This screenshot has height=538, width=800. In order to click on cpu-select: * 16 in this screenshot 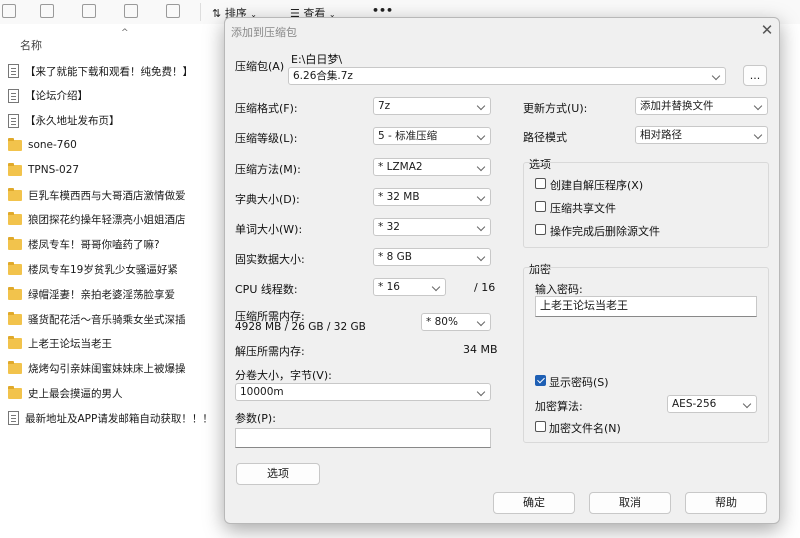, I will do `click(409, 287)`.